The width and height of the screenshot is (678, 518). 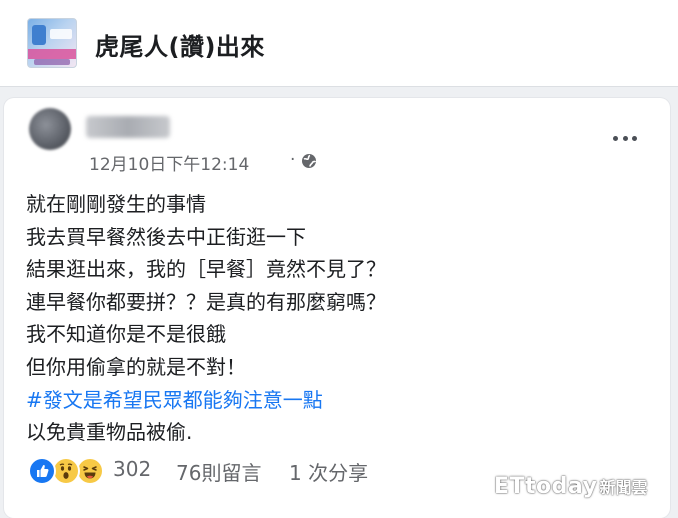 I want to click on hashtag-link: #發文是希望民眾都能夠注意一點, so click(x=206, y=400).